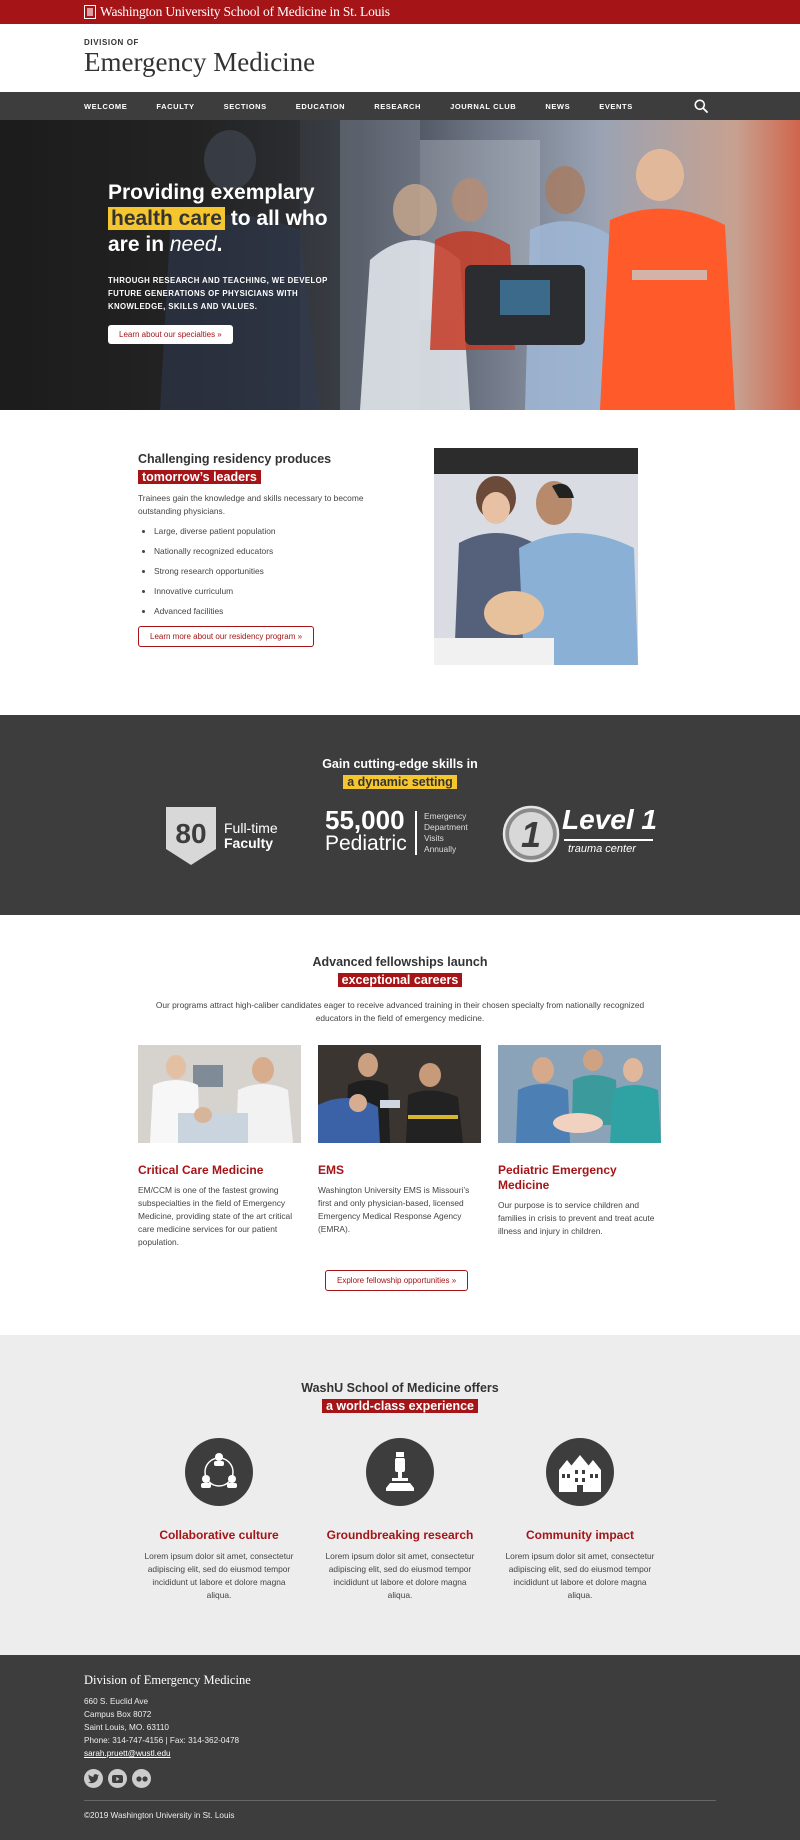 The height and width of the screenshot is (1840, 800). Describe the element at coordinates (118, 1714) in the screenshot. I see `address-line: Campus Box 8072` at that location.